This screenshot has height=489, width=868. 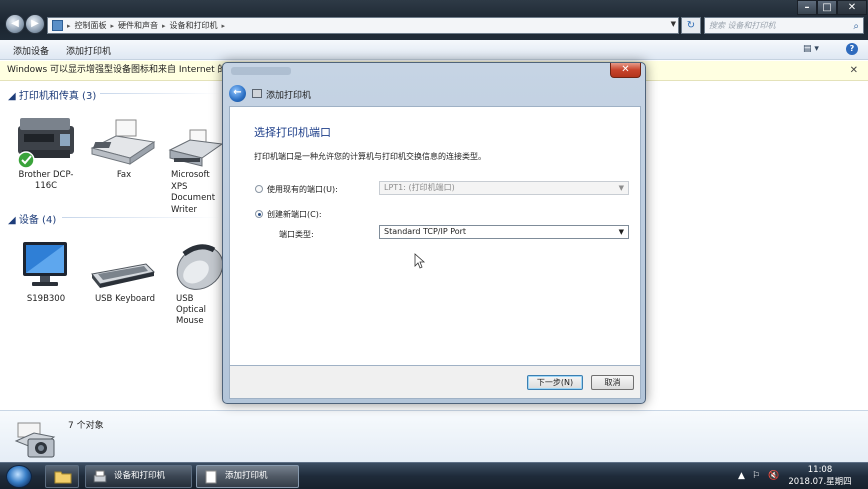 What do you see at coordinates (35, 24) in the screenshot?
I see `forward-button: ▶` at bounding box center [35, 24].